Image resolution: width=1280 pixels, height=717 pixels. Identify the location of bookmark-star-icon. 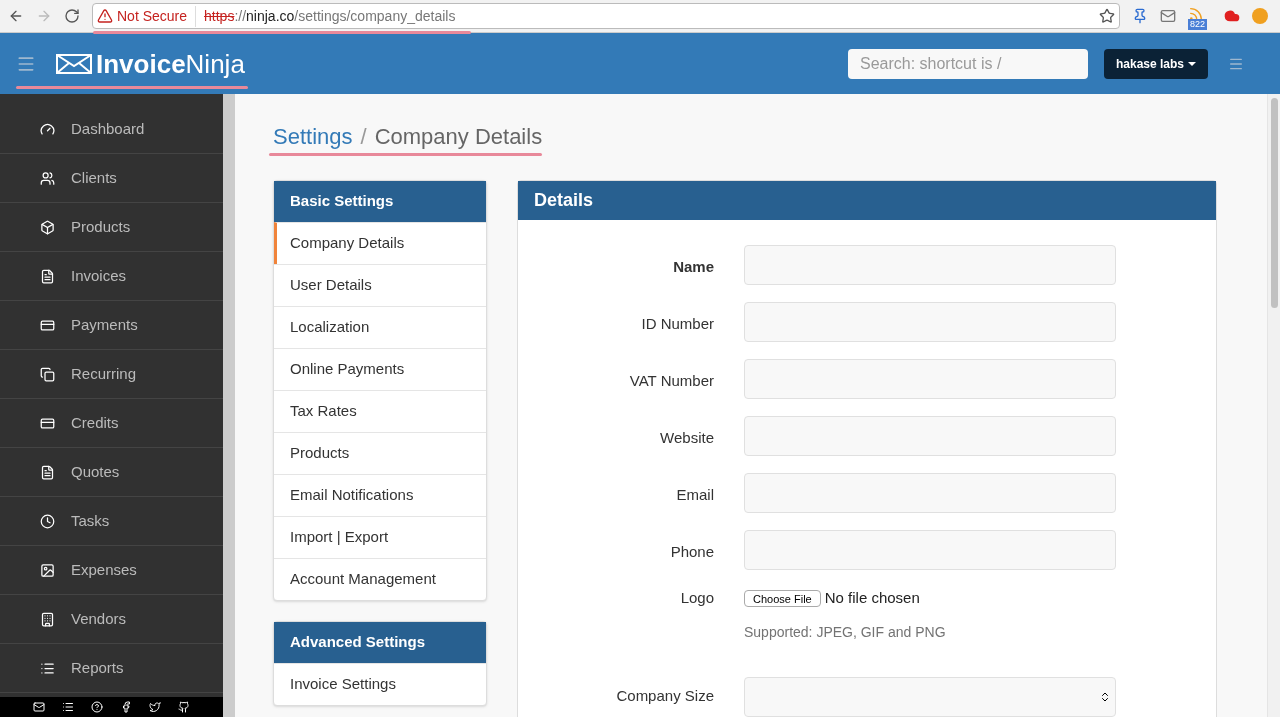
(1107, 16).